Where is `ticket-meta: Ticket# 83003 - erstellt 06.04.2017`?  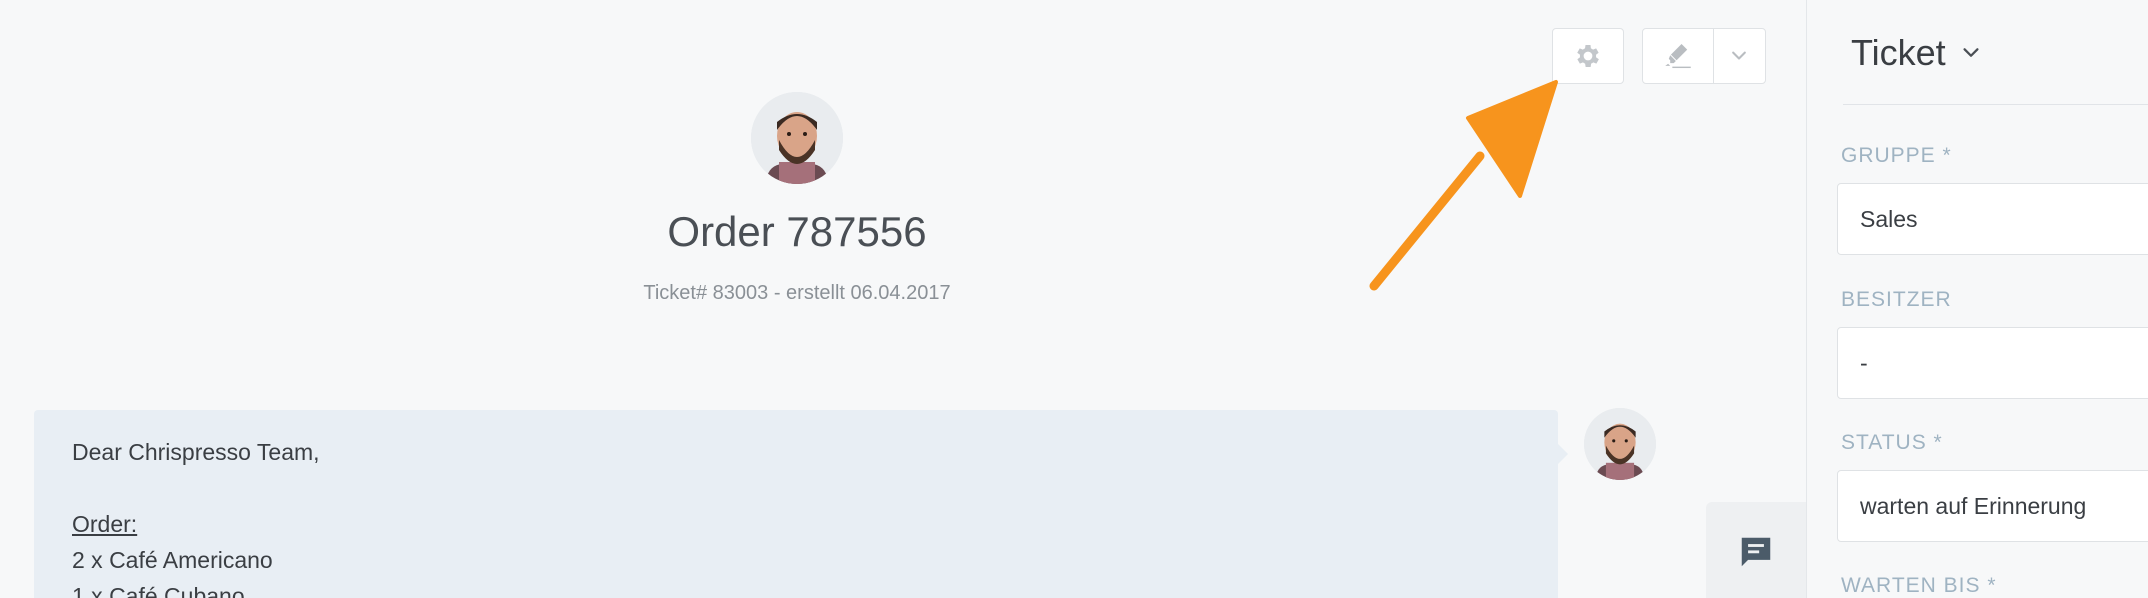 ticket-meta: Ticket# 83003 - erstellt 06.04.2017 is located at coordinates (797, 293).